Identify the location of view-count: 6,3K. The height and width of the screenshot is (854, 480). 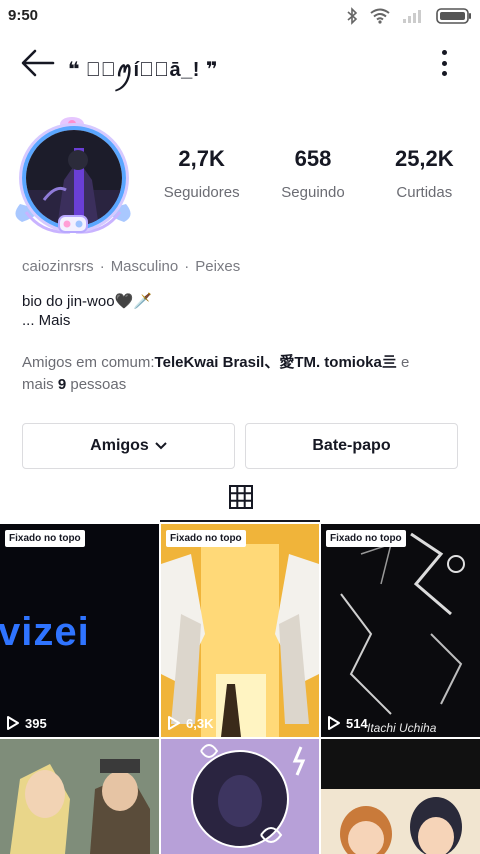
(190, 723).